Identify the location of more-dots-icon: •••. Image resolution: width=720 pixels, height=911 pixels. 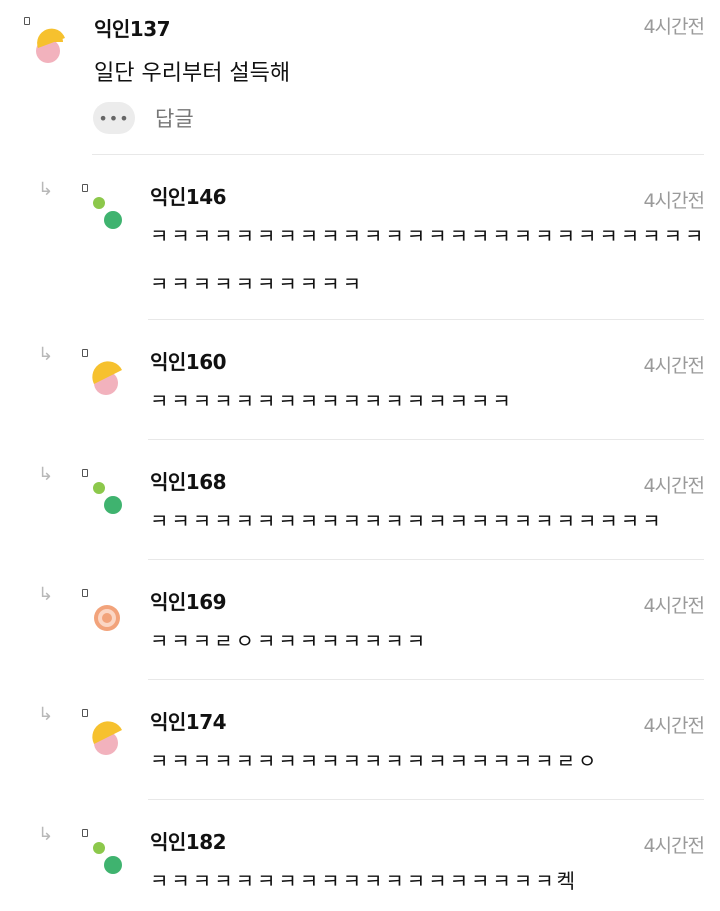
(114, 118).